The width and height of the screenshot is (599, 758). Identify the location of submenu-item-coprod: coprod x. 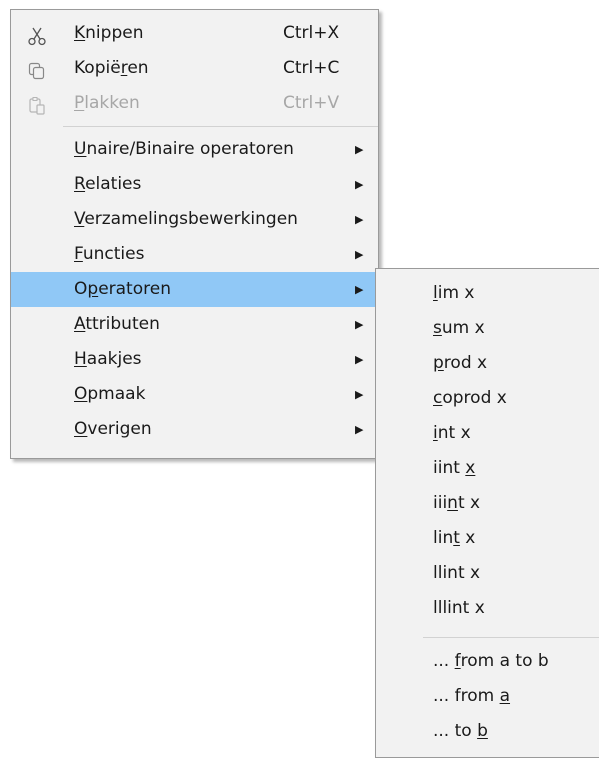
(487, 398).